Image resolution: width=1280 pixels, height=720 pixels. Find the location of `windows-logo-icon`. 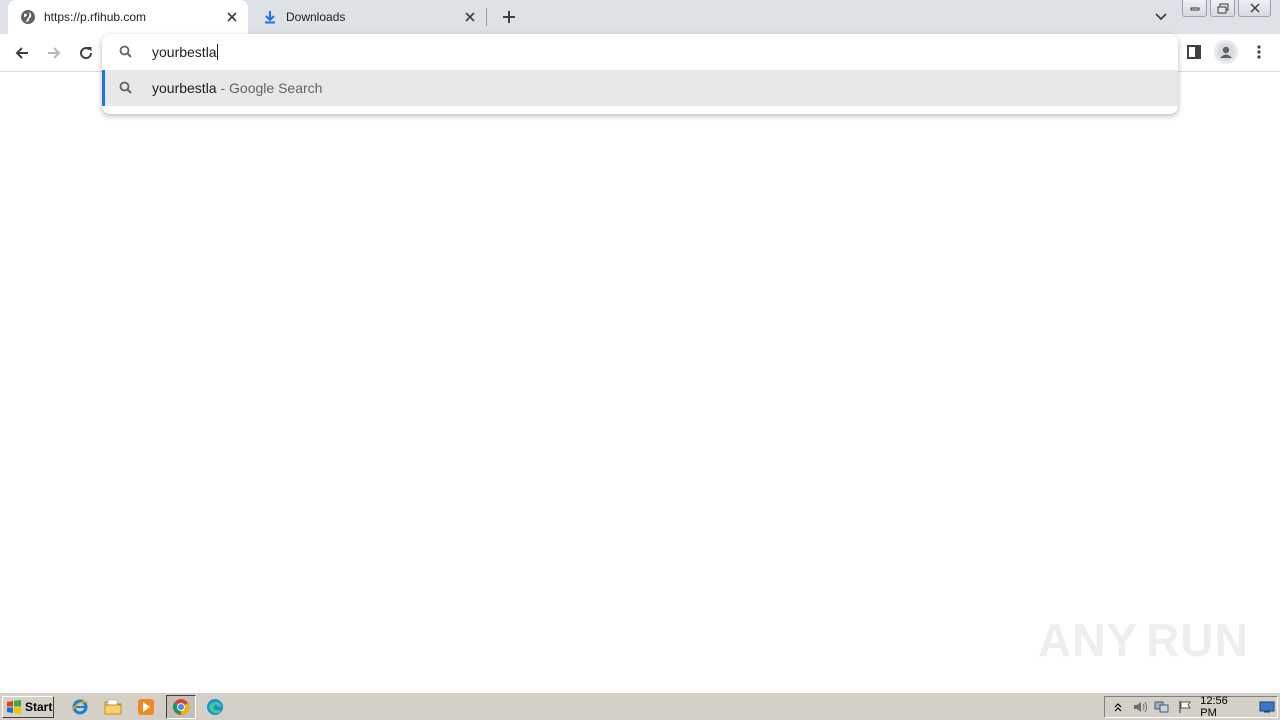

windows-logo-icon is located at coordinates (14, 707).